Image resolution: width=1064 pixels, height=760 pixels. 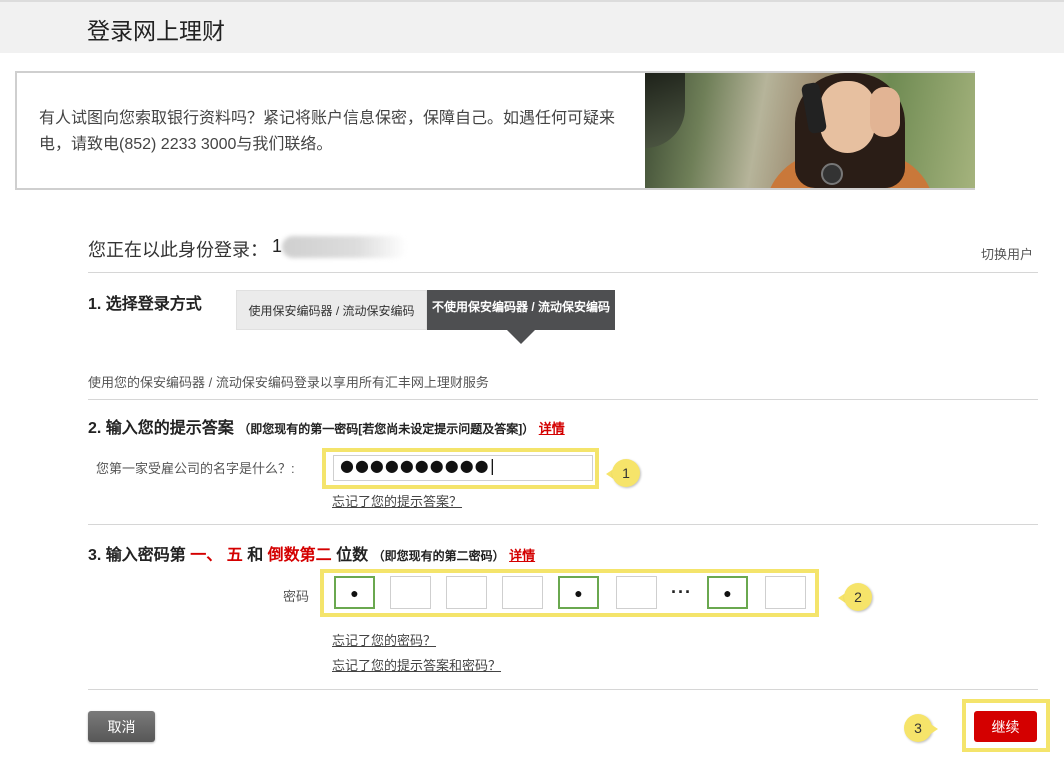 I want to click on section3-title-prefix: 3. 输入密码第, so click(x=137, y=555).